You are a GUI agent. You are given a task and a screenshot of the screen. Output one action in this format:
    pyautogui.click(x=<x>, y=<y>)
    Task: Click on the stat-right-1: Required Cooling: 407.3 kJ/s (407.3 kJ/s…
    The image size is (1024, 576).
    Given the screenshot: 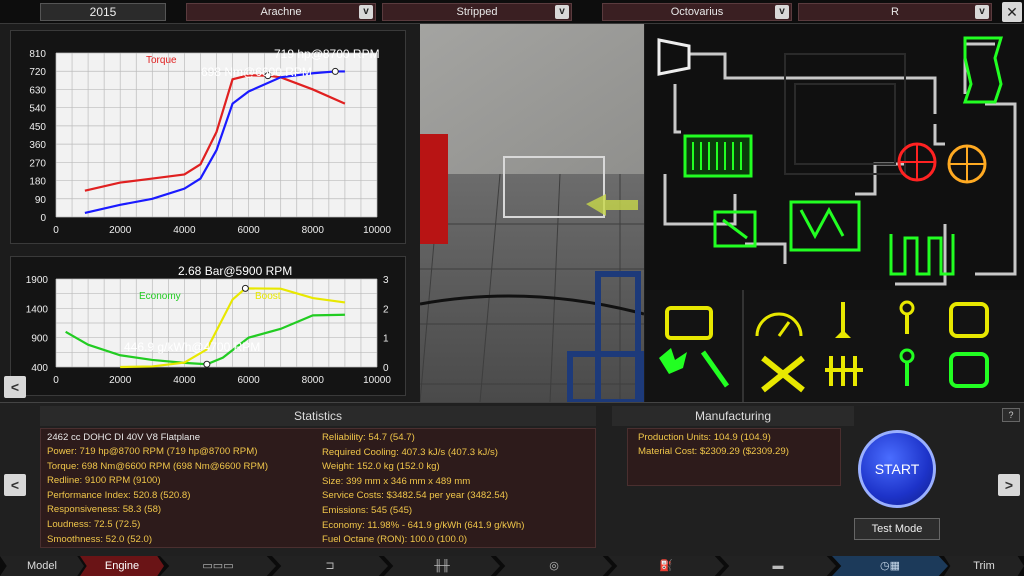 What is the action you would take?
    pyautogui.click(x=410, y=452)
    